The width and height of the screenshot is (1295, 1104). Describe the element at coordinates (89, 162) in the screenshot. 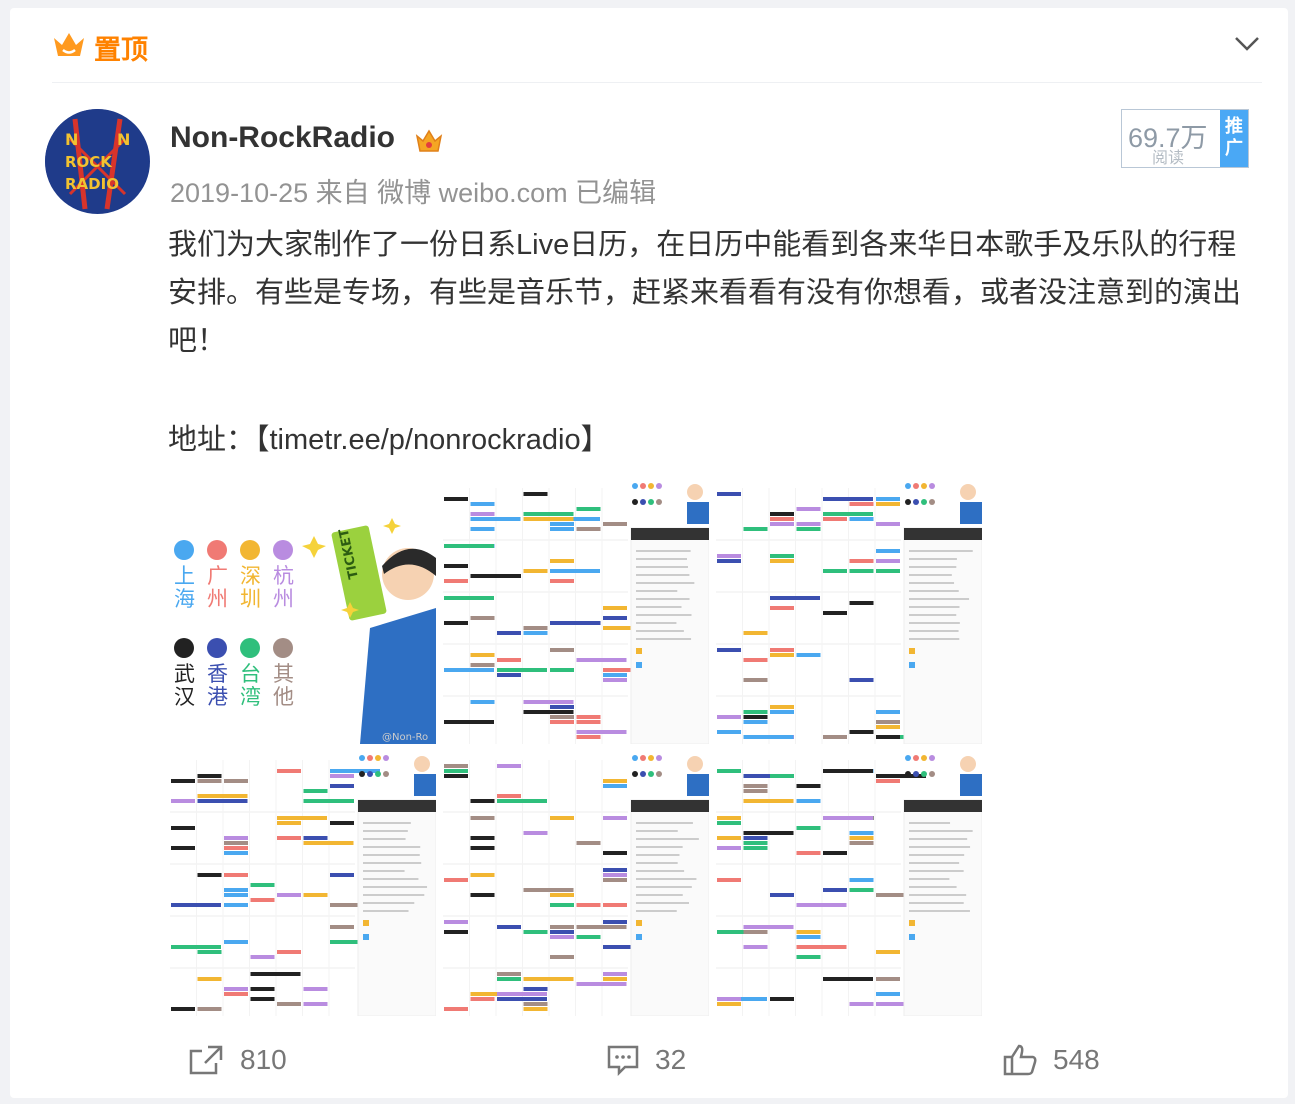

I see `avatar-text-rock: ROCK` at that location.